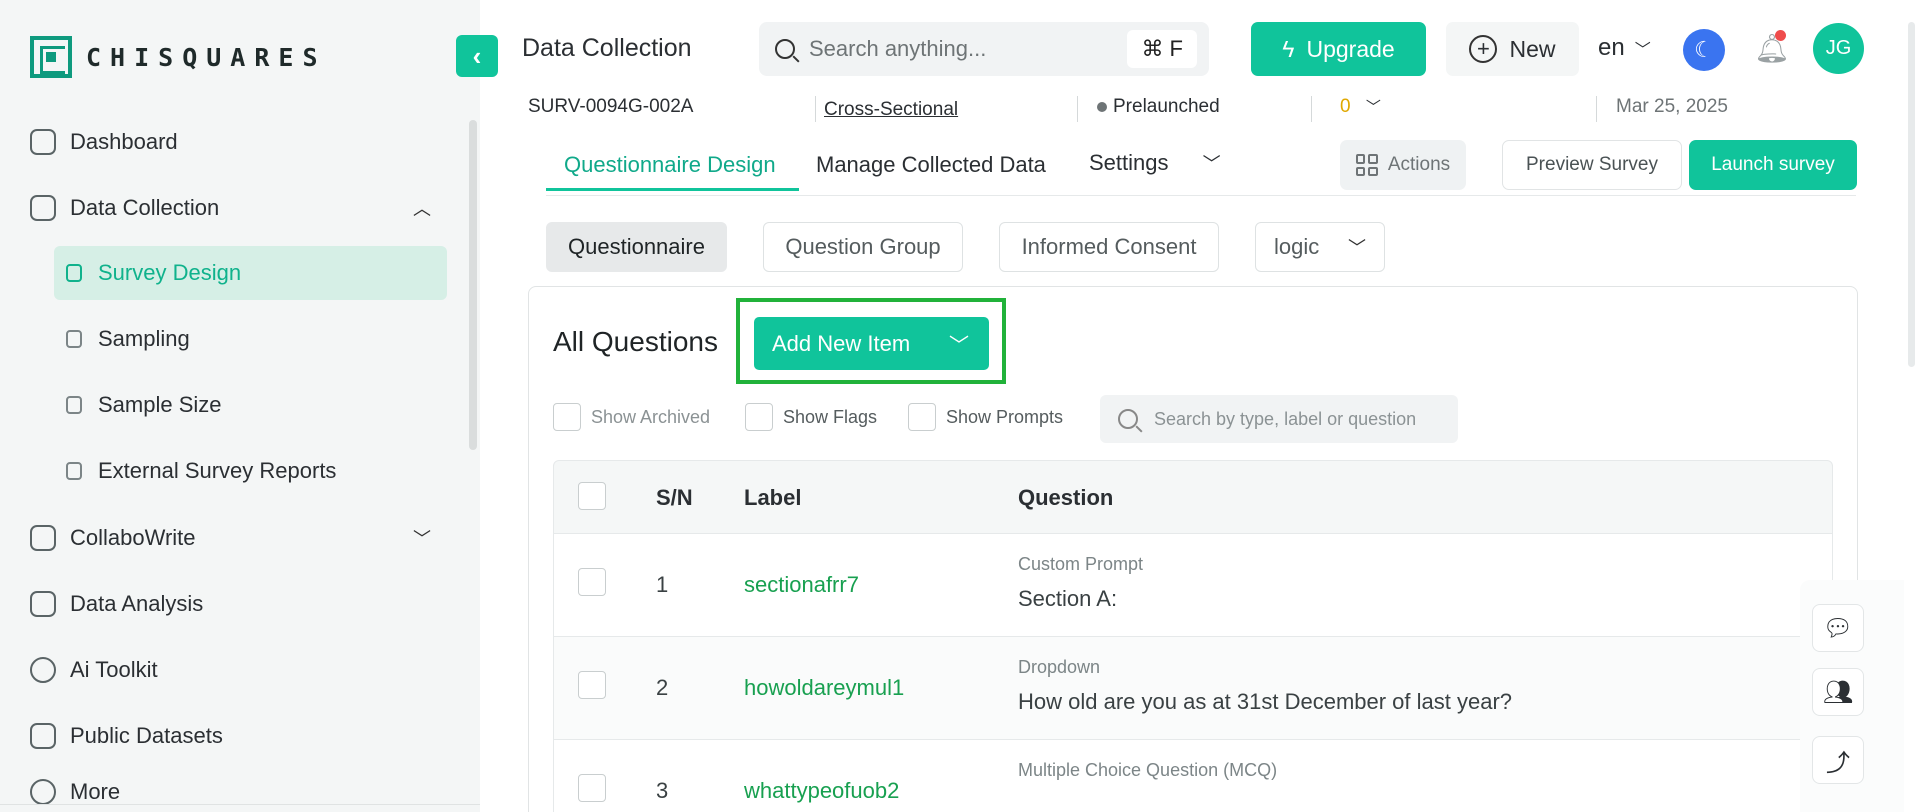 Image resolution: width=1920 pixels, height=812 pixels. Describe the element at coordinates (1360, 107) in the screenshot. I see `count-selector: 0 ﹀` at that location.